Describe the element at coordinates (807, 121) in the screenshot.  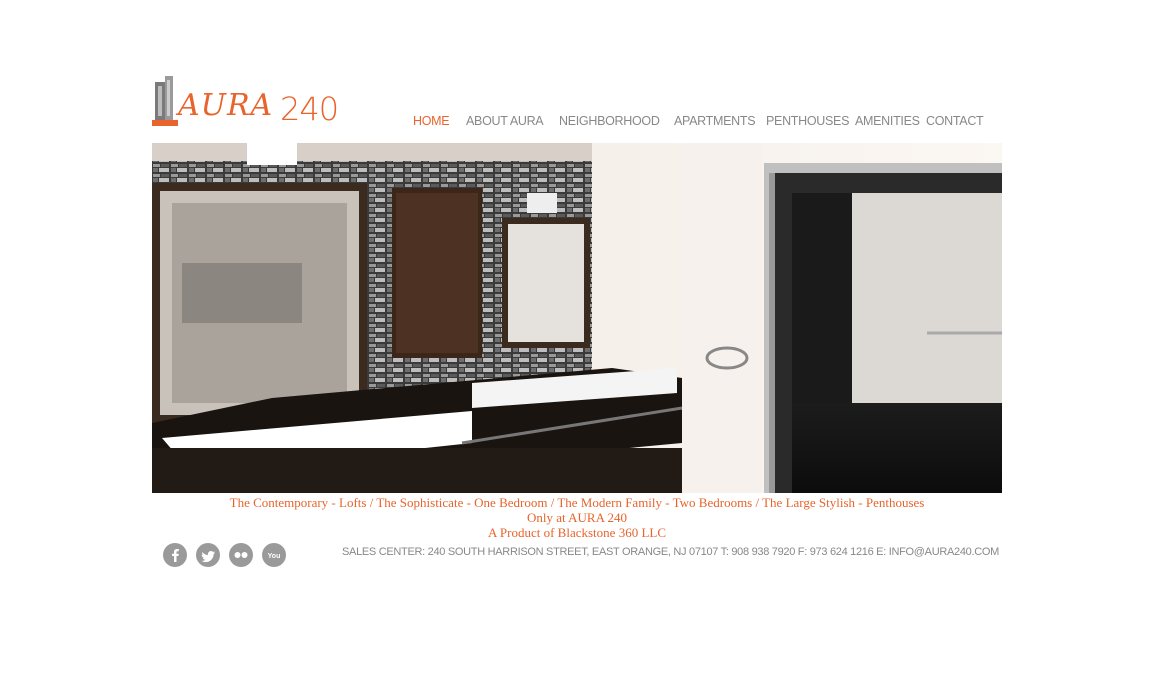
I see `nav-penthouses: PENTHOUSES` at that location.